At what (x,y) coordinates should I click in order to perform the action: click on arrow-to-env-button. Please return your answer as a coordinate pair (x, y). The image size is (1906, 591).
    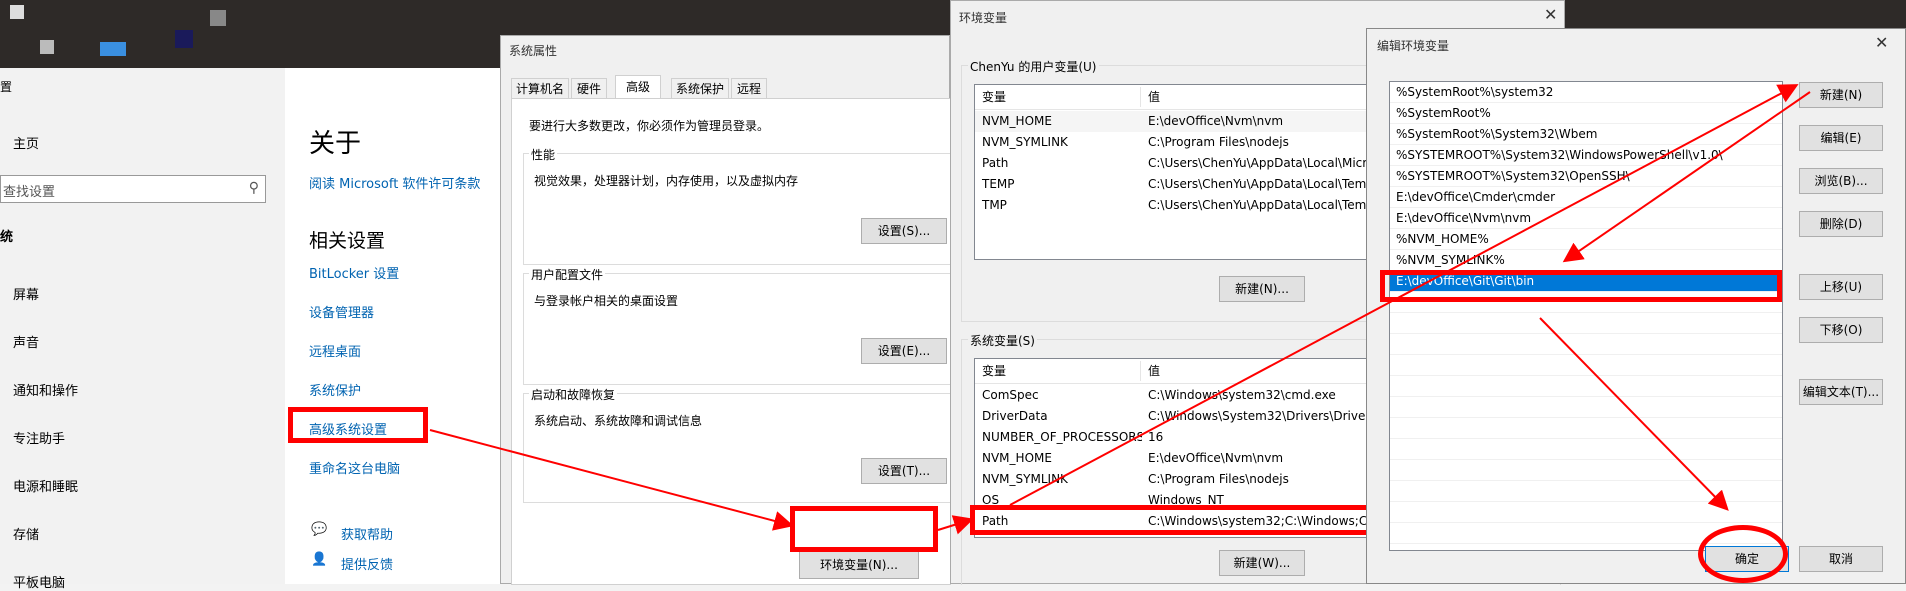
    Looking at the image, I should click on (611, 480).